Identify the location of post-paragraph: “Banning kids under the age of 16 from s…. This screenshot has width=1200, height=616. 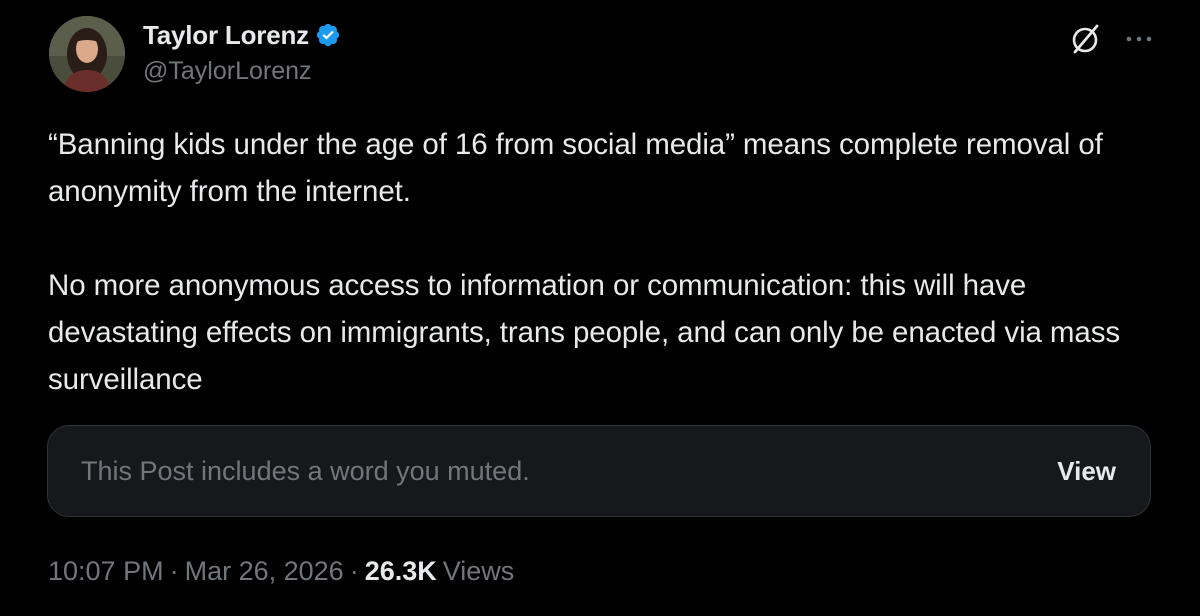
(575, 168).